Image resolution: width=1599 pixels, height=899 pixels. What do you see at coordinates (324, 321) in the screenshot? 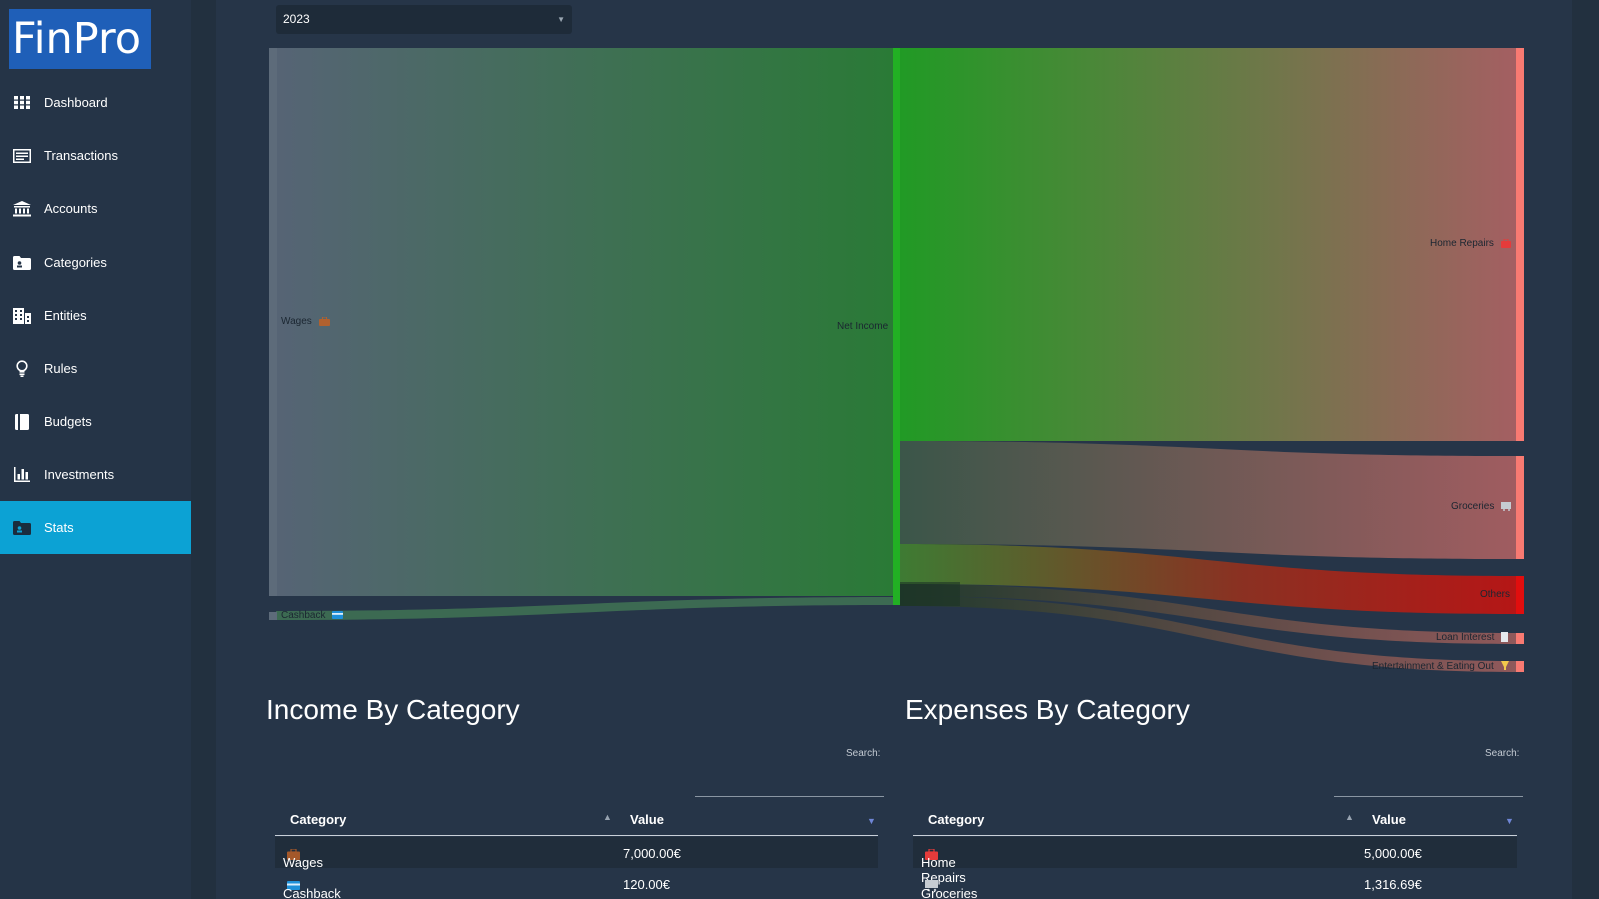
I see `briefcase-icon` at bounding box center [324, 321].